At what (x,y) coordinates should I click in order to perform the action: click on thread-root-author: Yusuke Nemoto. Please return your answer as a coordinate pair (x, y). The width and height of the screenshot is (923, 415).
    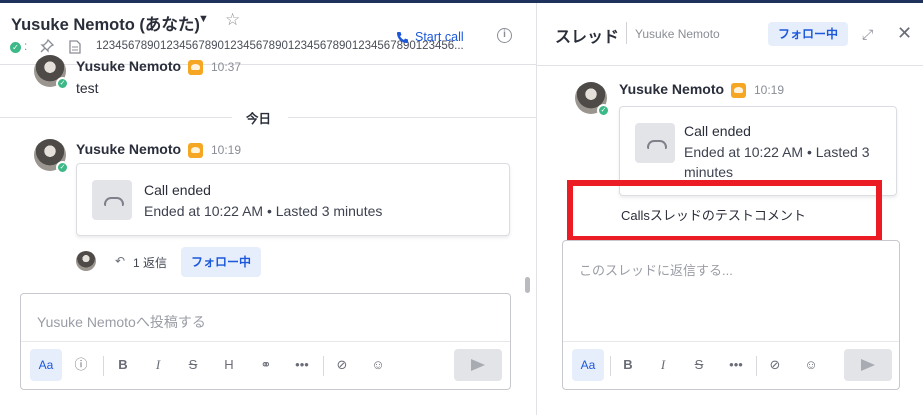
    Looking at the image, I should click on (671, 89).